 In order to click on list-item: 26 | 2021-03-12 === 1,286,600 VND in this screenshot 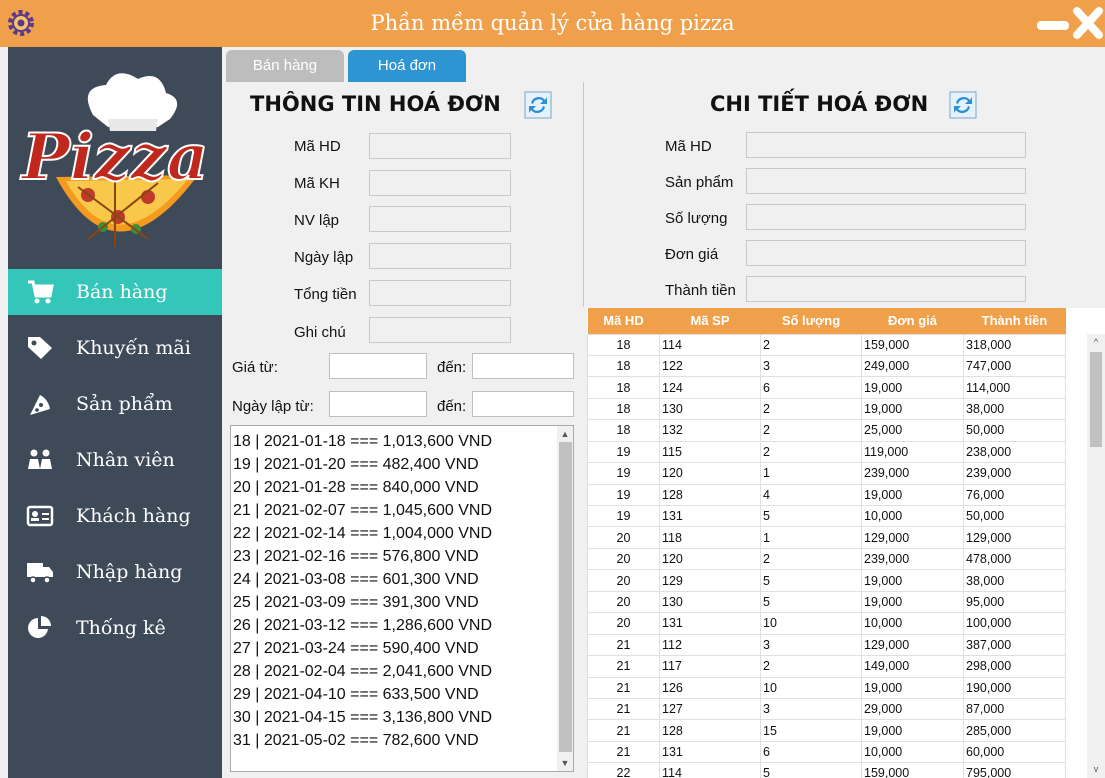, I will do `click(393, 625)`.